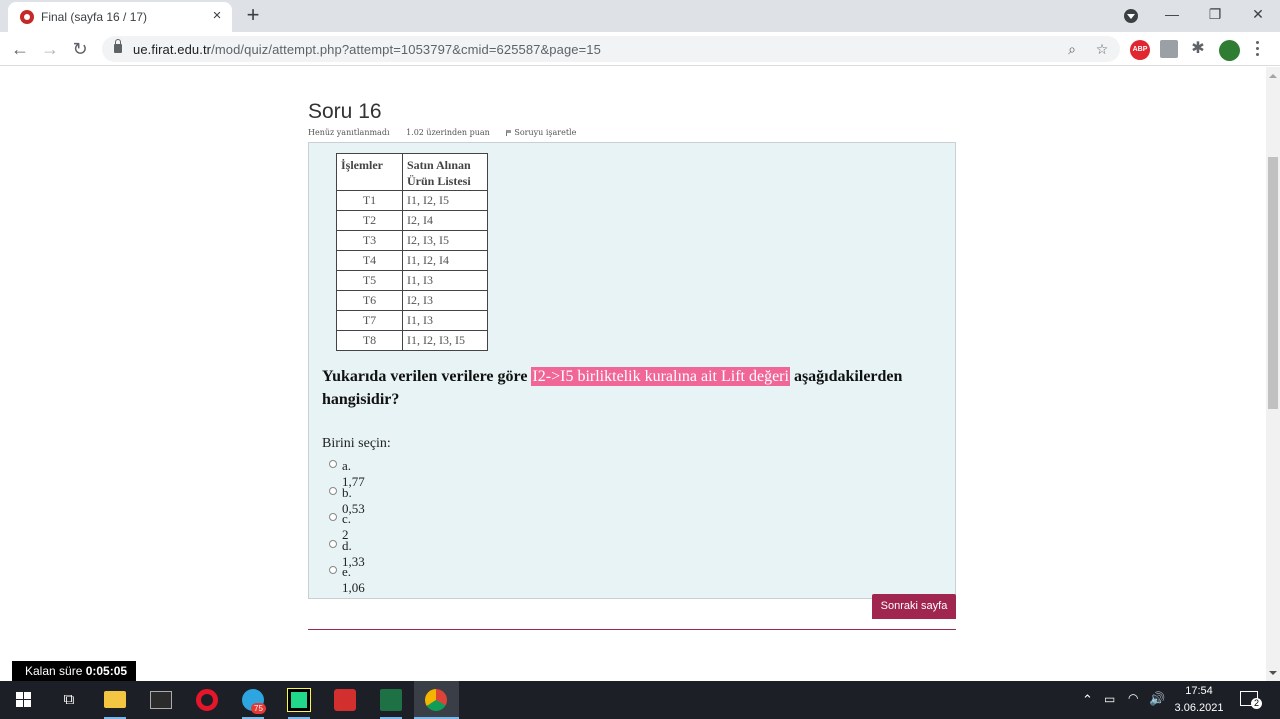 This screenshot has height=719, width=1280. I want to click on table-row: T1 I1, I2, I5, so click(412, 200).